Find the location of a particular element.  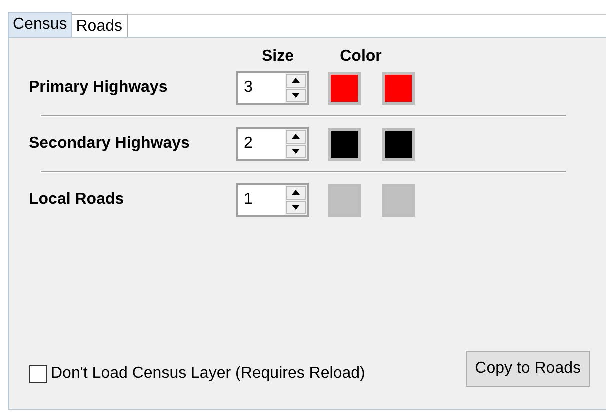

checkbox-label: Don't Load Census Layer (Requires Reload) is located at coordinates (208, 374).